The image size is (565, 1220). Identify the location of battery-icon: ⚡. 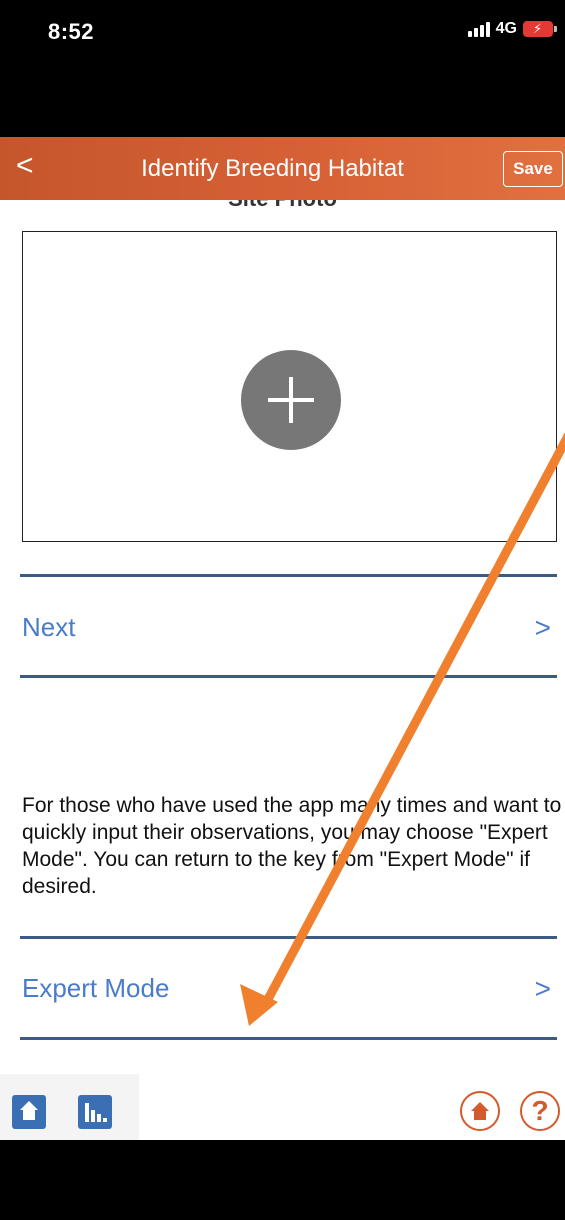
(540, 29).